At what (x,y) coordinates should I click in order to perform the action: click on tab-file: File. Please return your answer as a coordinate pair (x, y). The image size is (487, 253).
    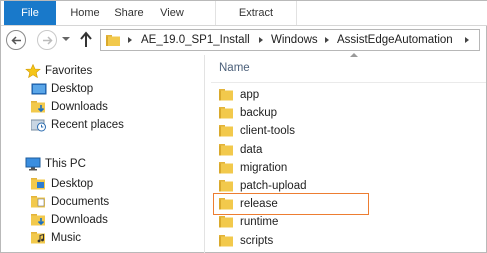
    Looking at the image, I should click on (30, 13).